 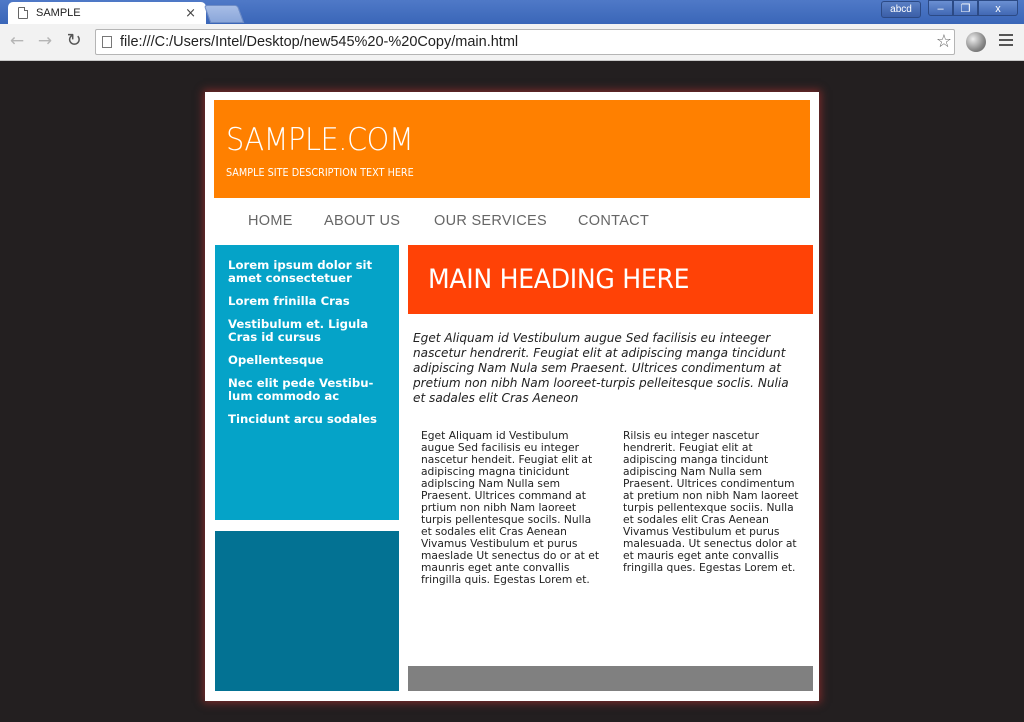 I want to click on extension-icon, so click(x=976, y=42).